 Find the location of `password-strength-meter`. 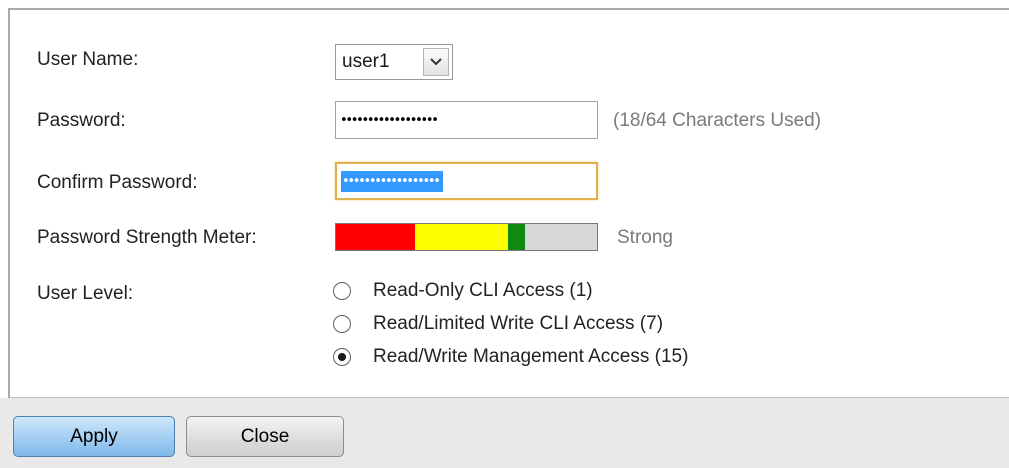

password-strength-meter is located at coordinates (466, 237).